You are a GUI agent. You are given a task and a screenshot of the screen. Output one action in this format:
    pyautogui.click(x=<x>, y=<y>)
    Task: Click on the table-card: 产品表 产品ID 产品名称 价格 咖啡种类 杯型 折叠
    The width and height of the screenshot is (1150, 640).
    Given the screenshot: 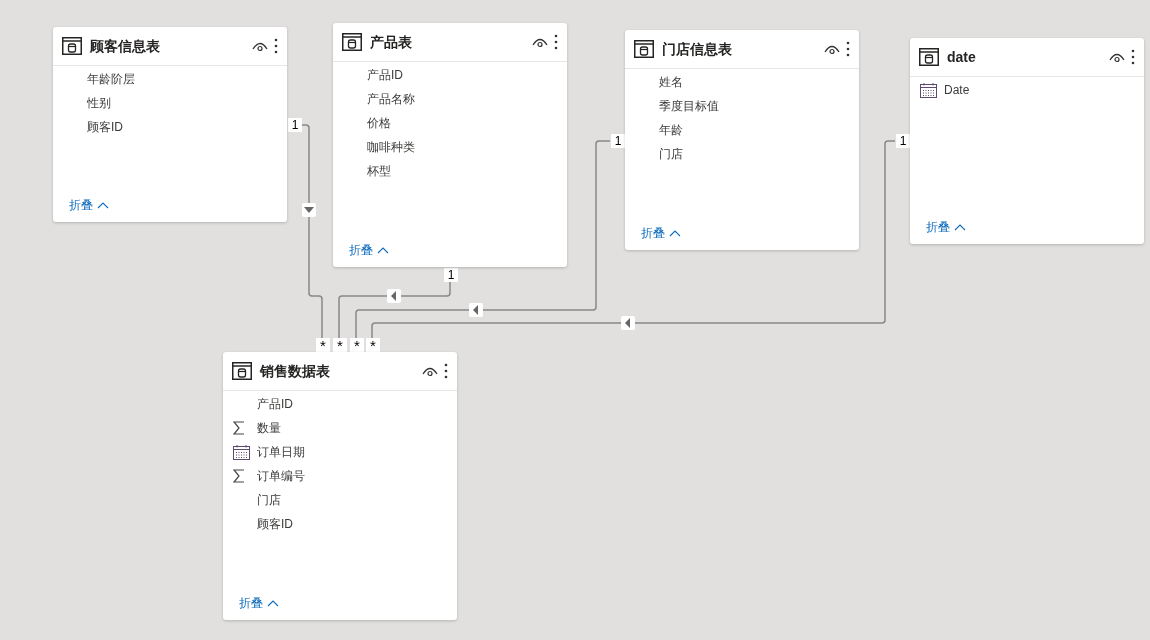 What is the action you would take?
    pyautogui.click(x=450, y=145)
    